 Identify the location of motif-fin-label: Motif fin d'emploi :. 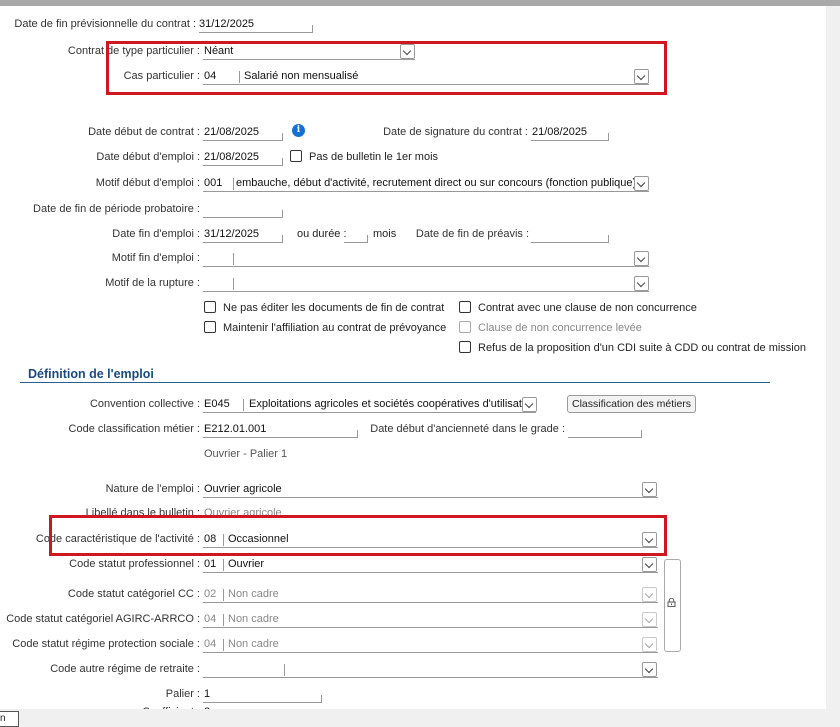
(155, 258).